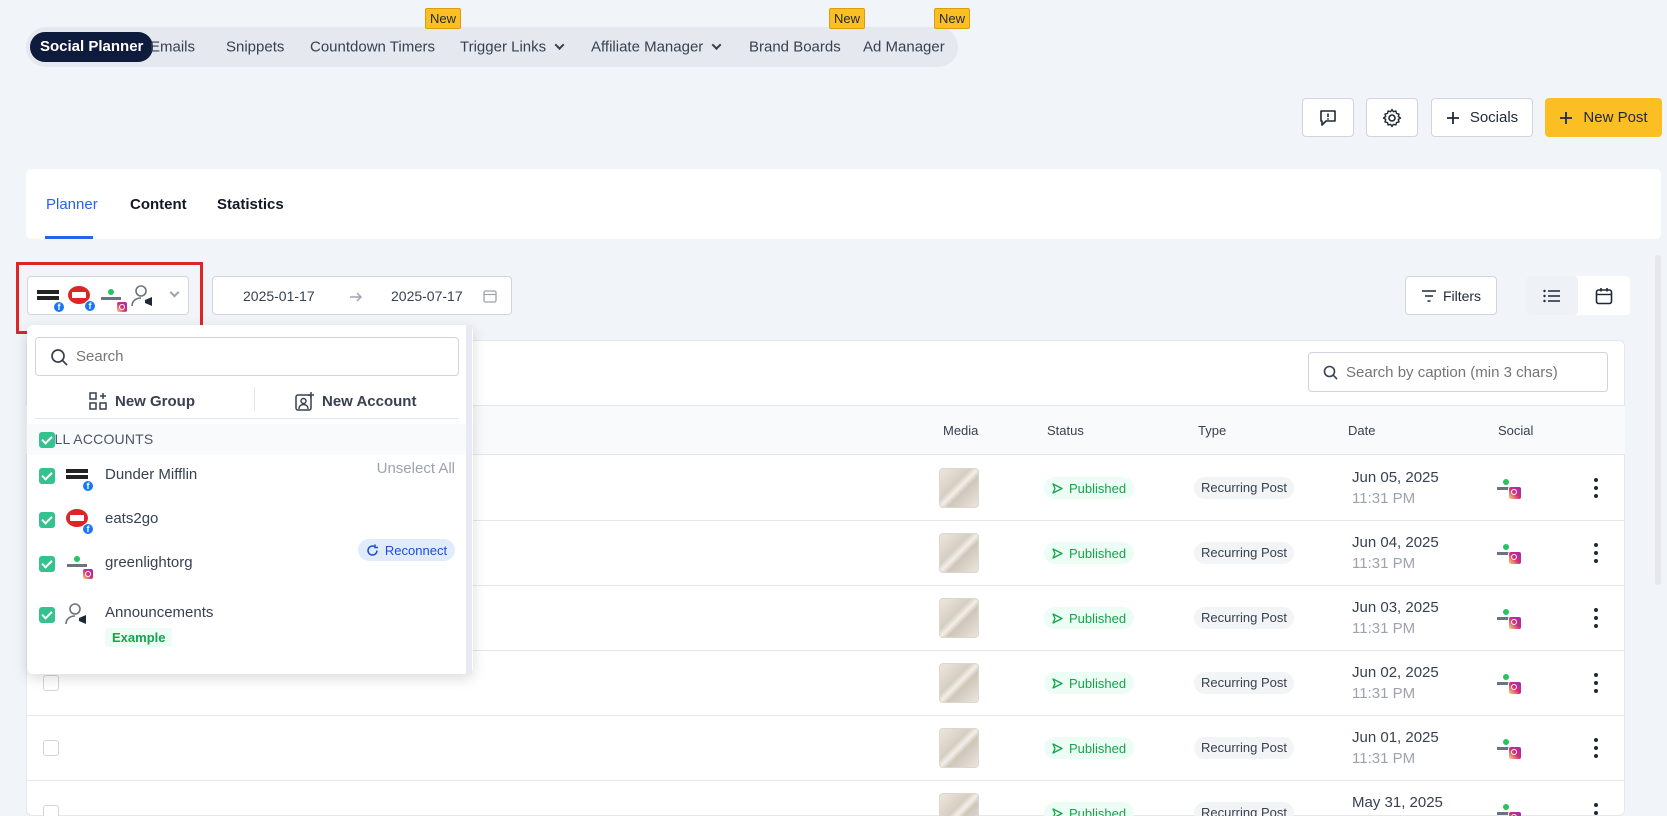 This screenshot has height=816, width=1667. What do you see at coordinates (92, 47) in the screenshot?
I see `nav-social-planner: Social Planner` at bounding box center [92, 47].